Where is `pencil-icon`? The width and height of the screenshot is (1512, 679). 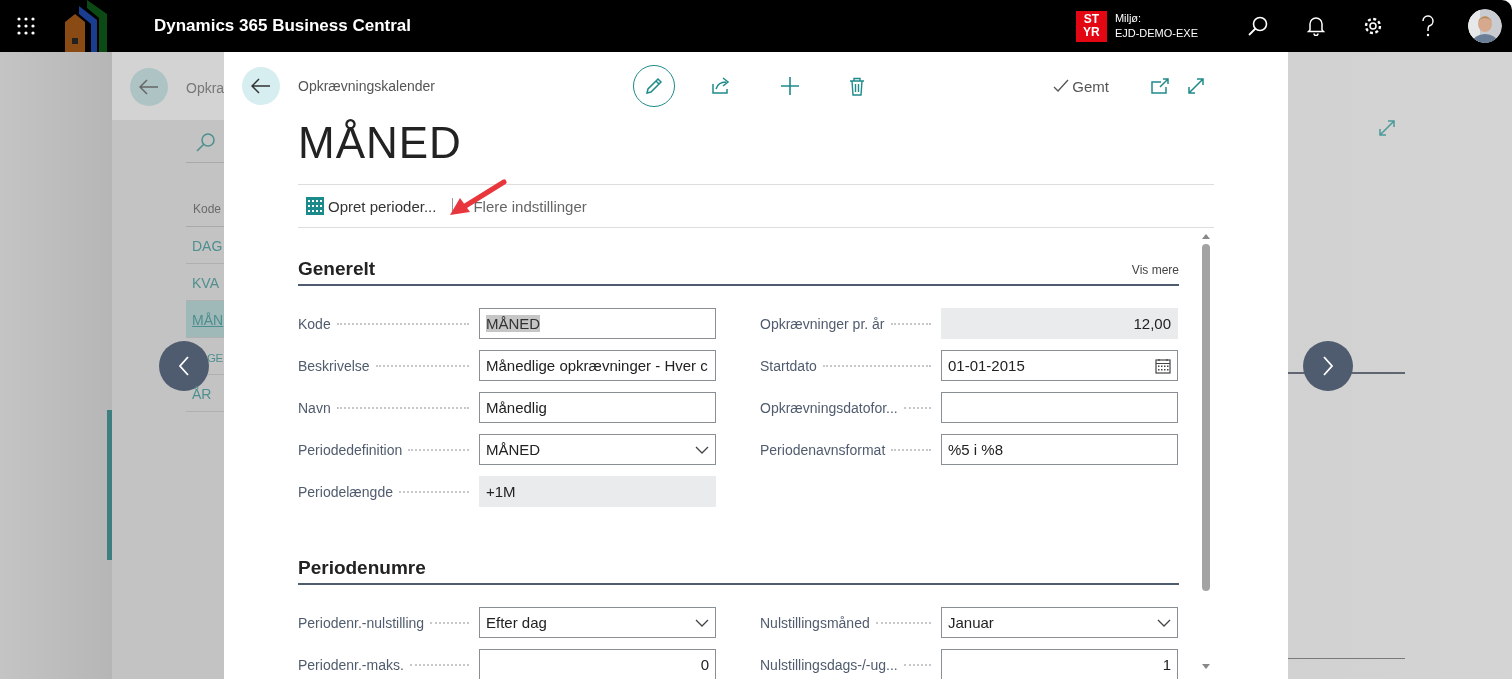
pencil-icon is located at coordinates (654, 86).